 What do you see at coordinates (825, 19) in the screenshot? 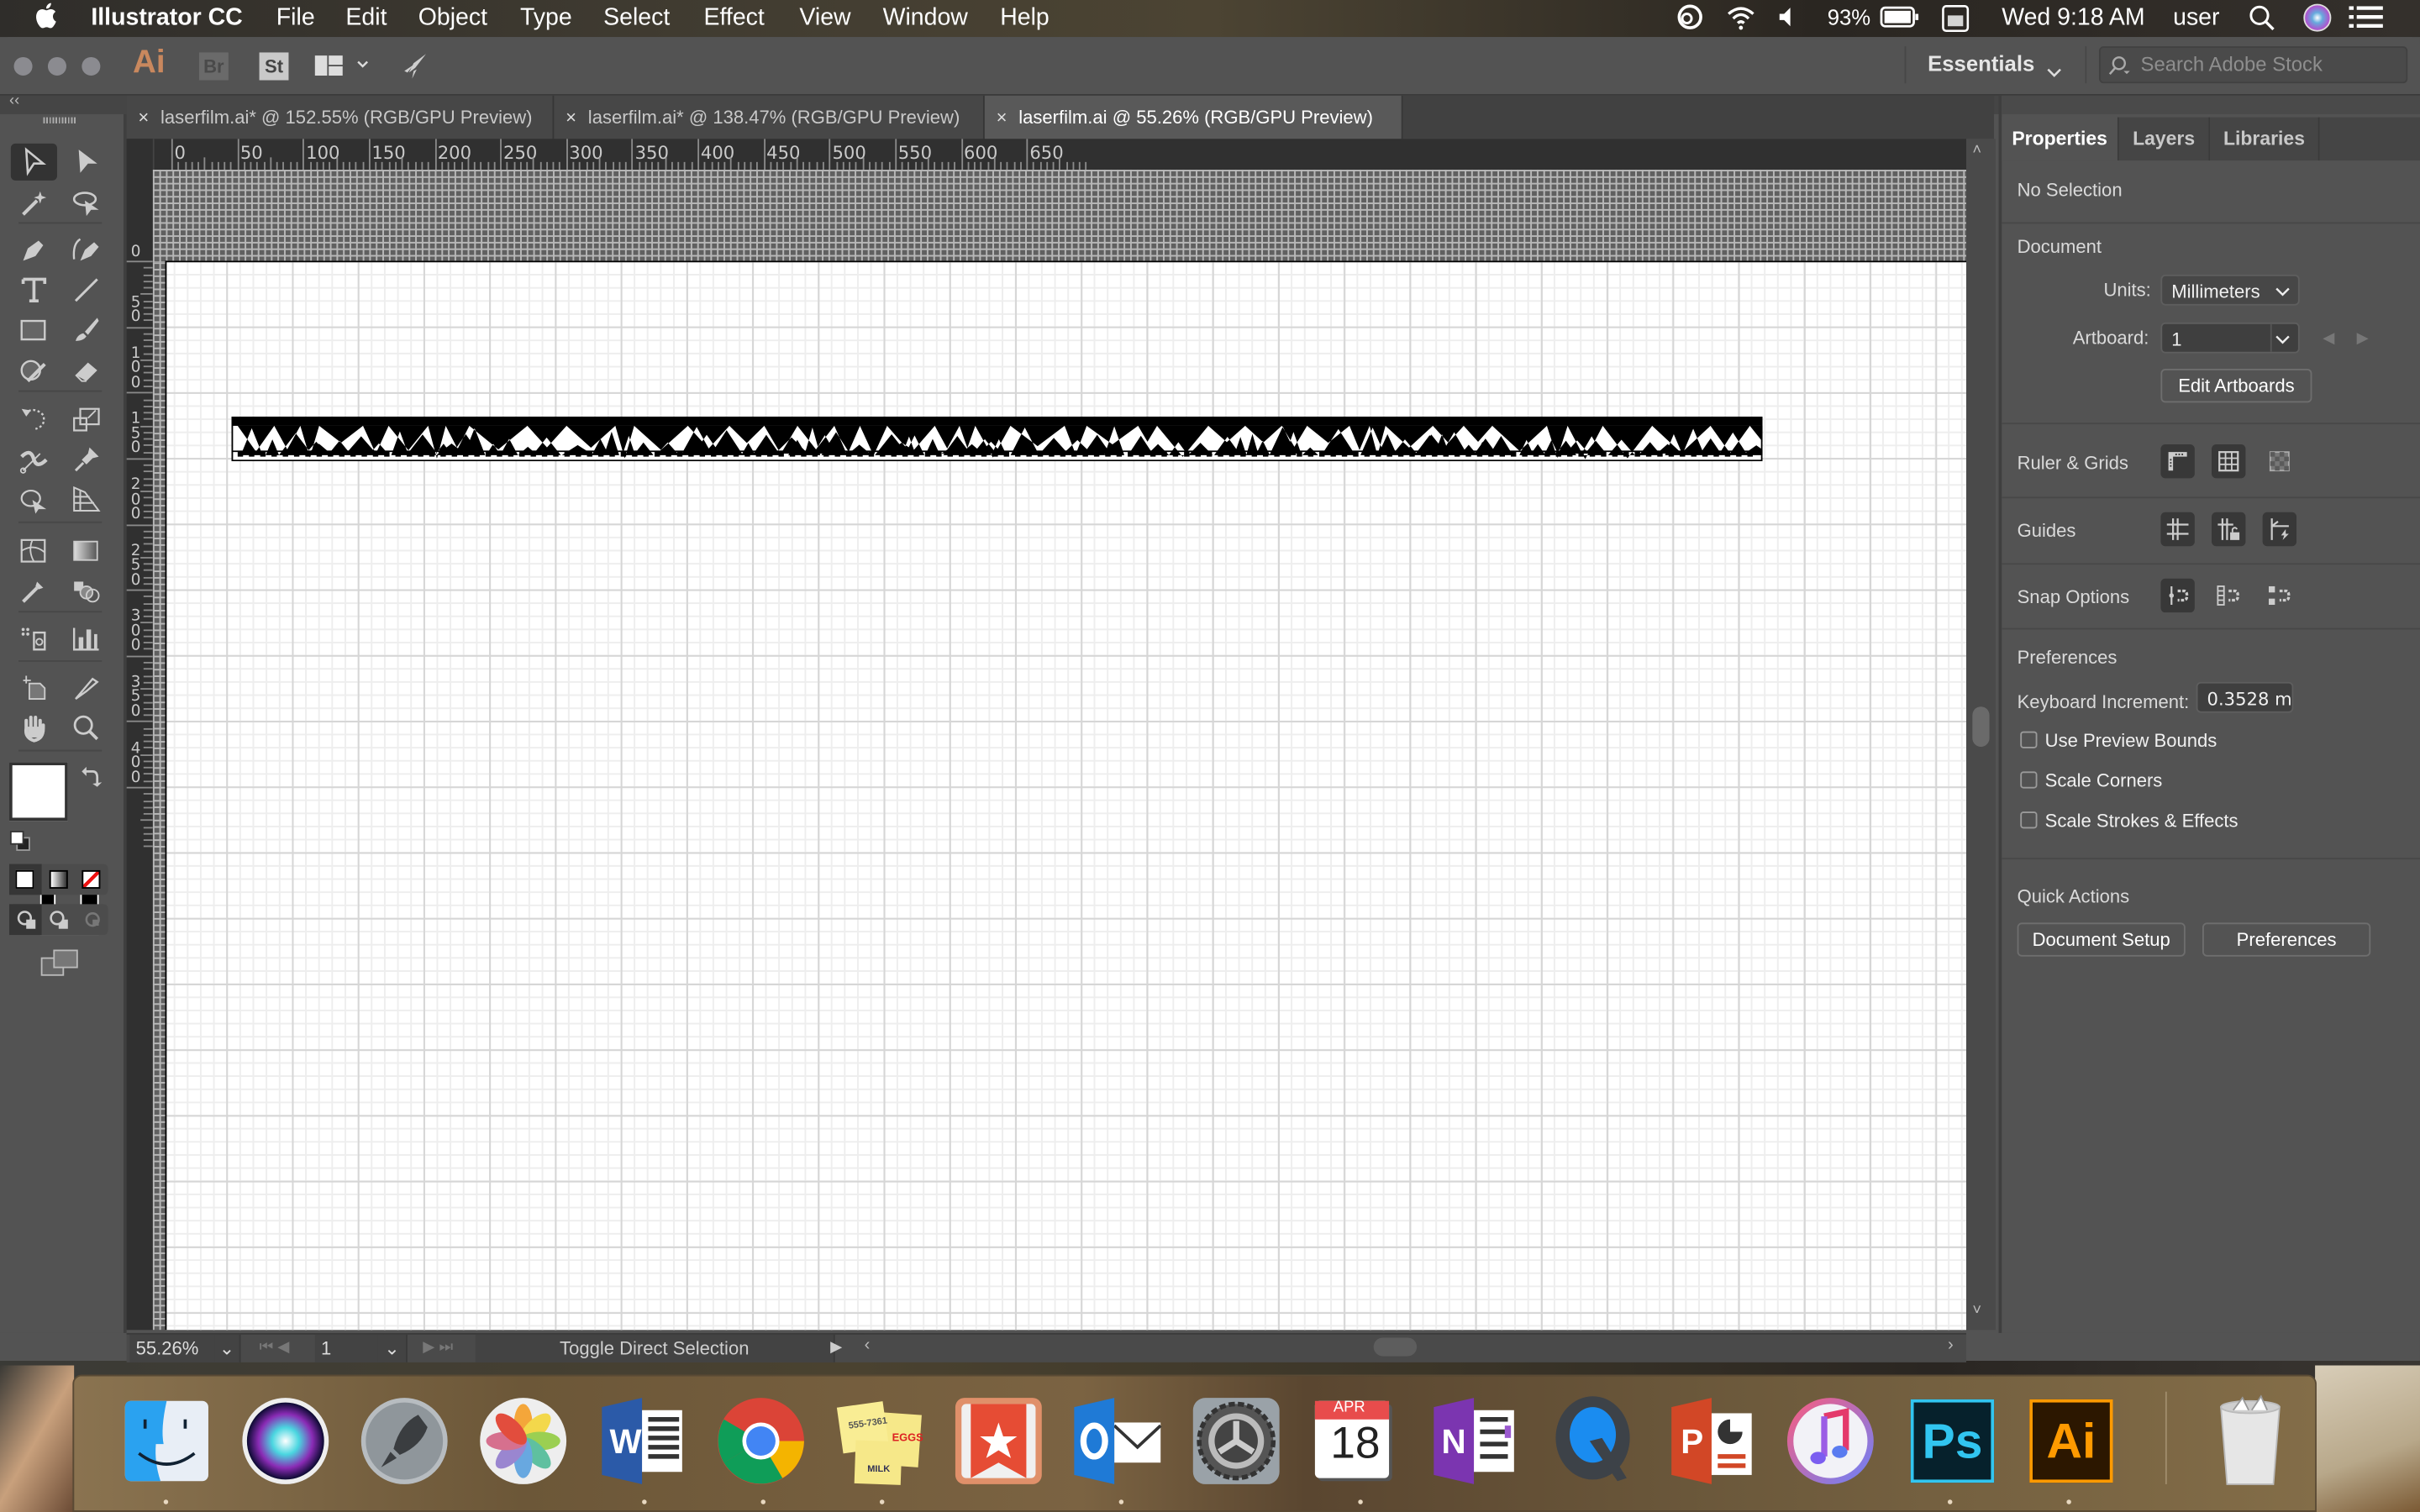
I see `menu-view: View` at bounding box center [825, 19].